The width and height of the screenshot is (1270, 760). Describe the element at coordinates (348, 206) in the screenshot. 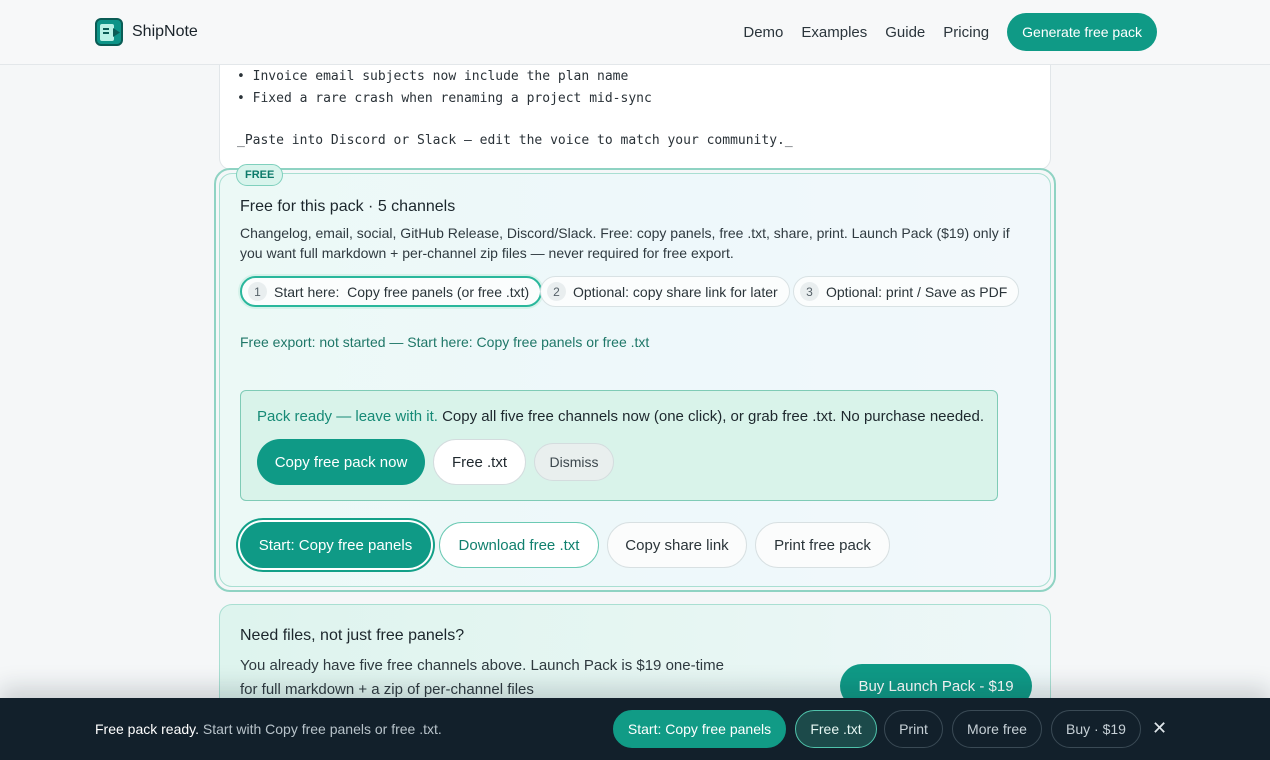

I see `free-card-title: Free for this pack · 5 channels` at that location.